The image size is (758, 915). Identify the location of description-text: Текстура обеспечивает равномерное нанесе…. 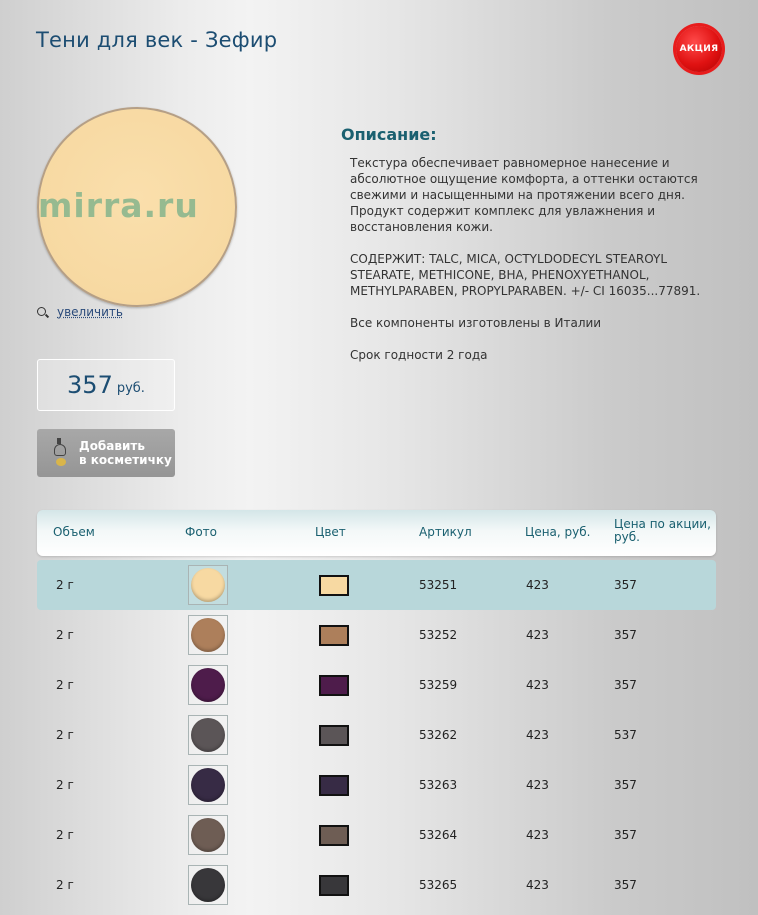
(537, 267).